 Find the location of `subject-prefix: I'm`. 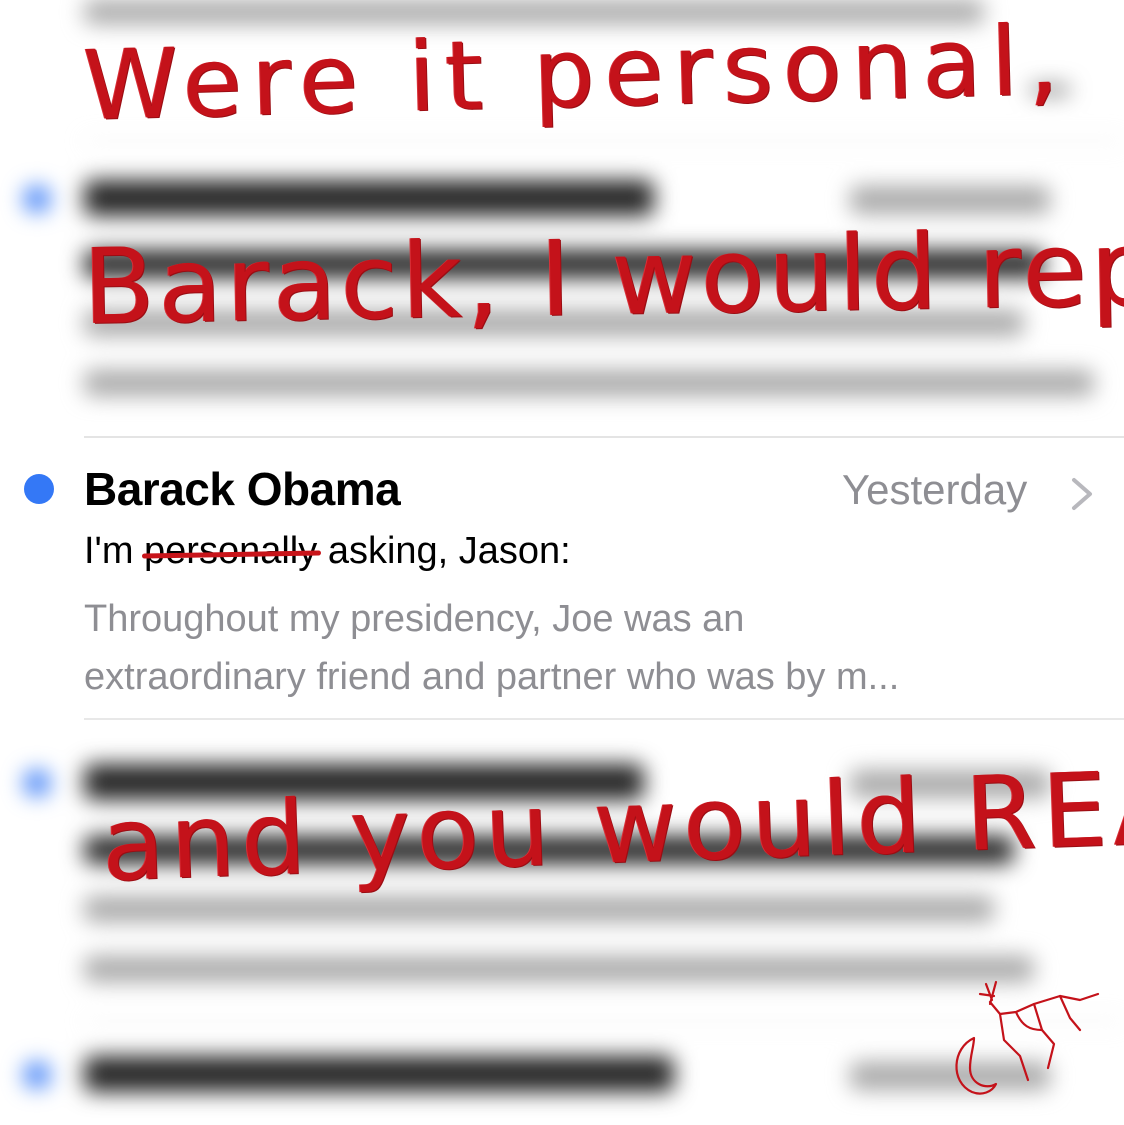

subject-prefix: I'm is located at coordinates (109, 551).